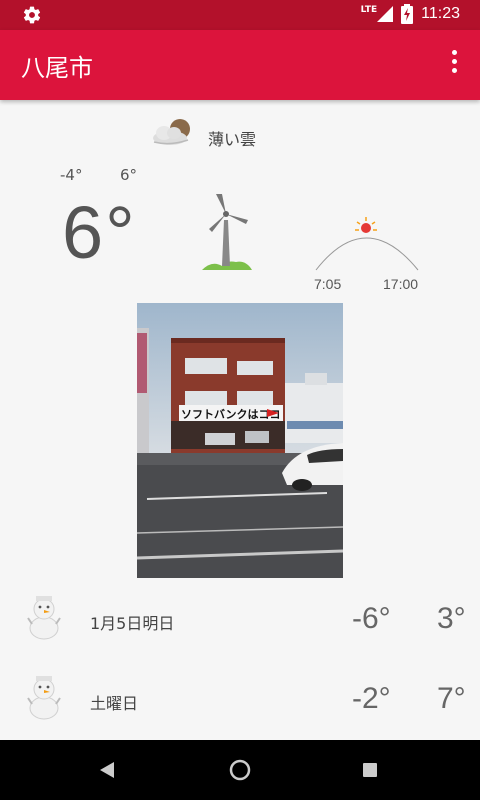  What do you see at coordinates (32, 15) in the screenshot?
I see `settings-gear-icon` at bounding box center [32, 15].